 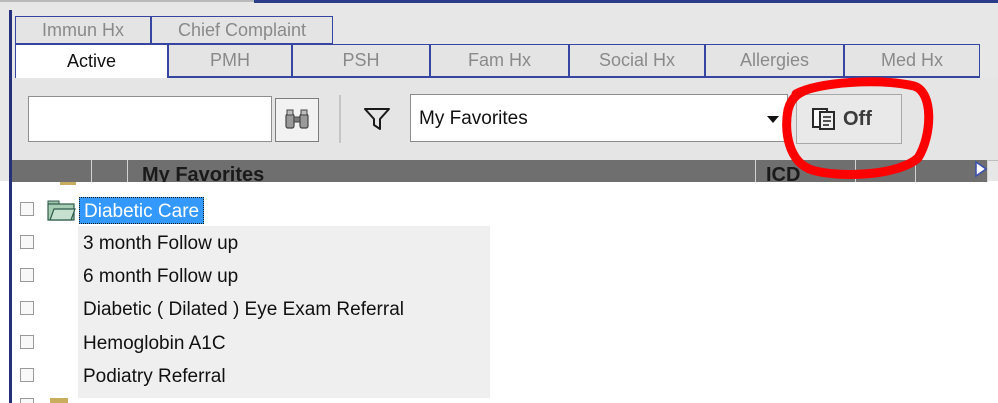 What do you see at coordinates (230, 60) in the screenshot?
I see `tab-pmh: PMH` at bounding box center [230, 60].